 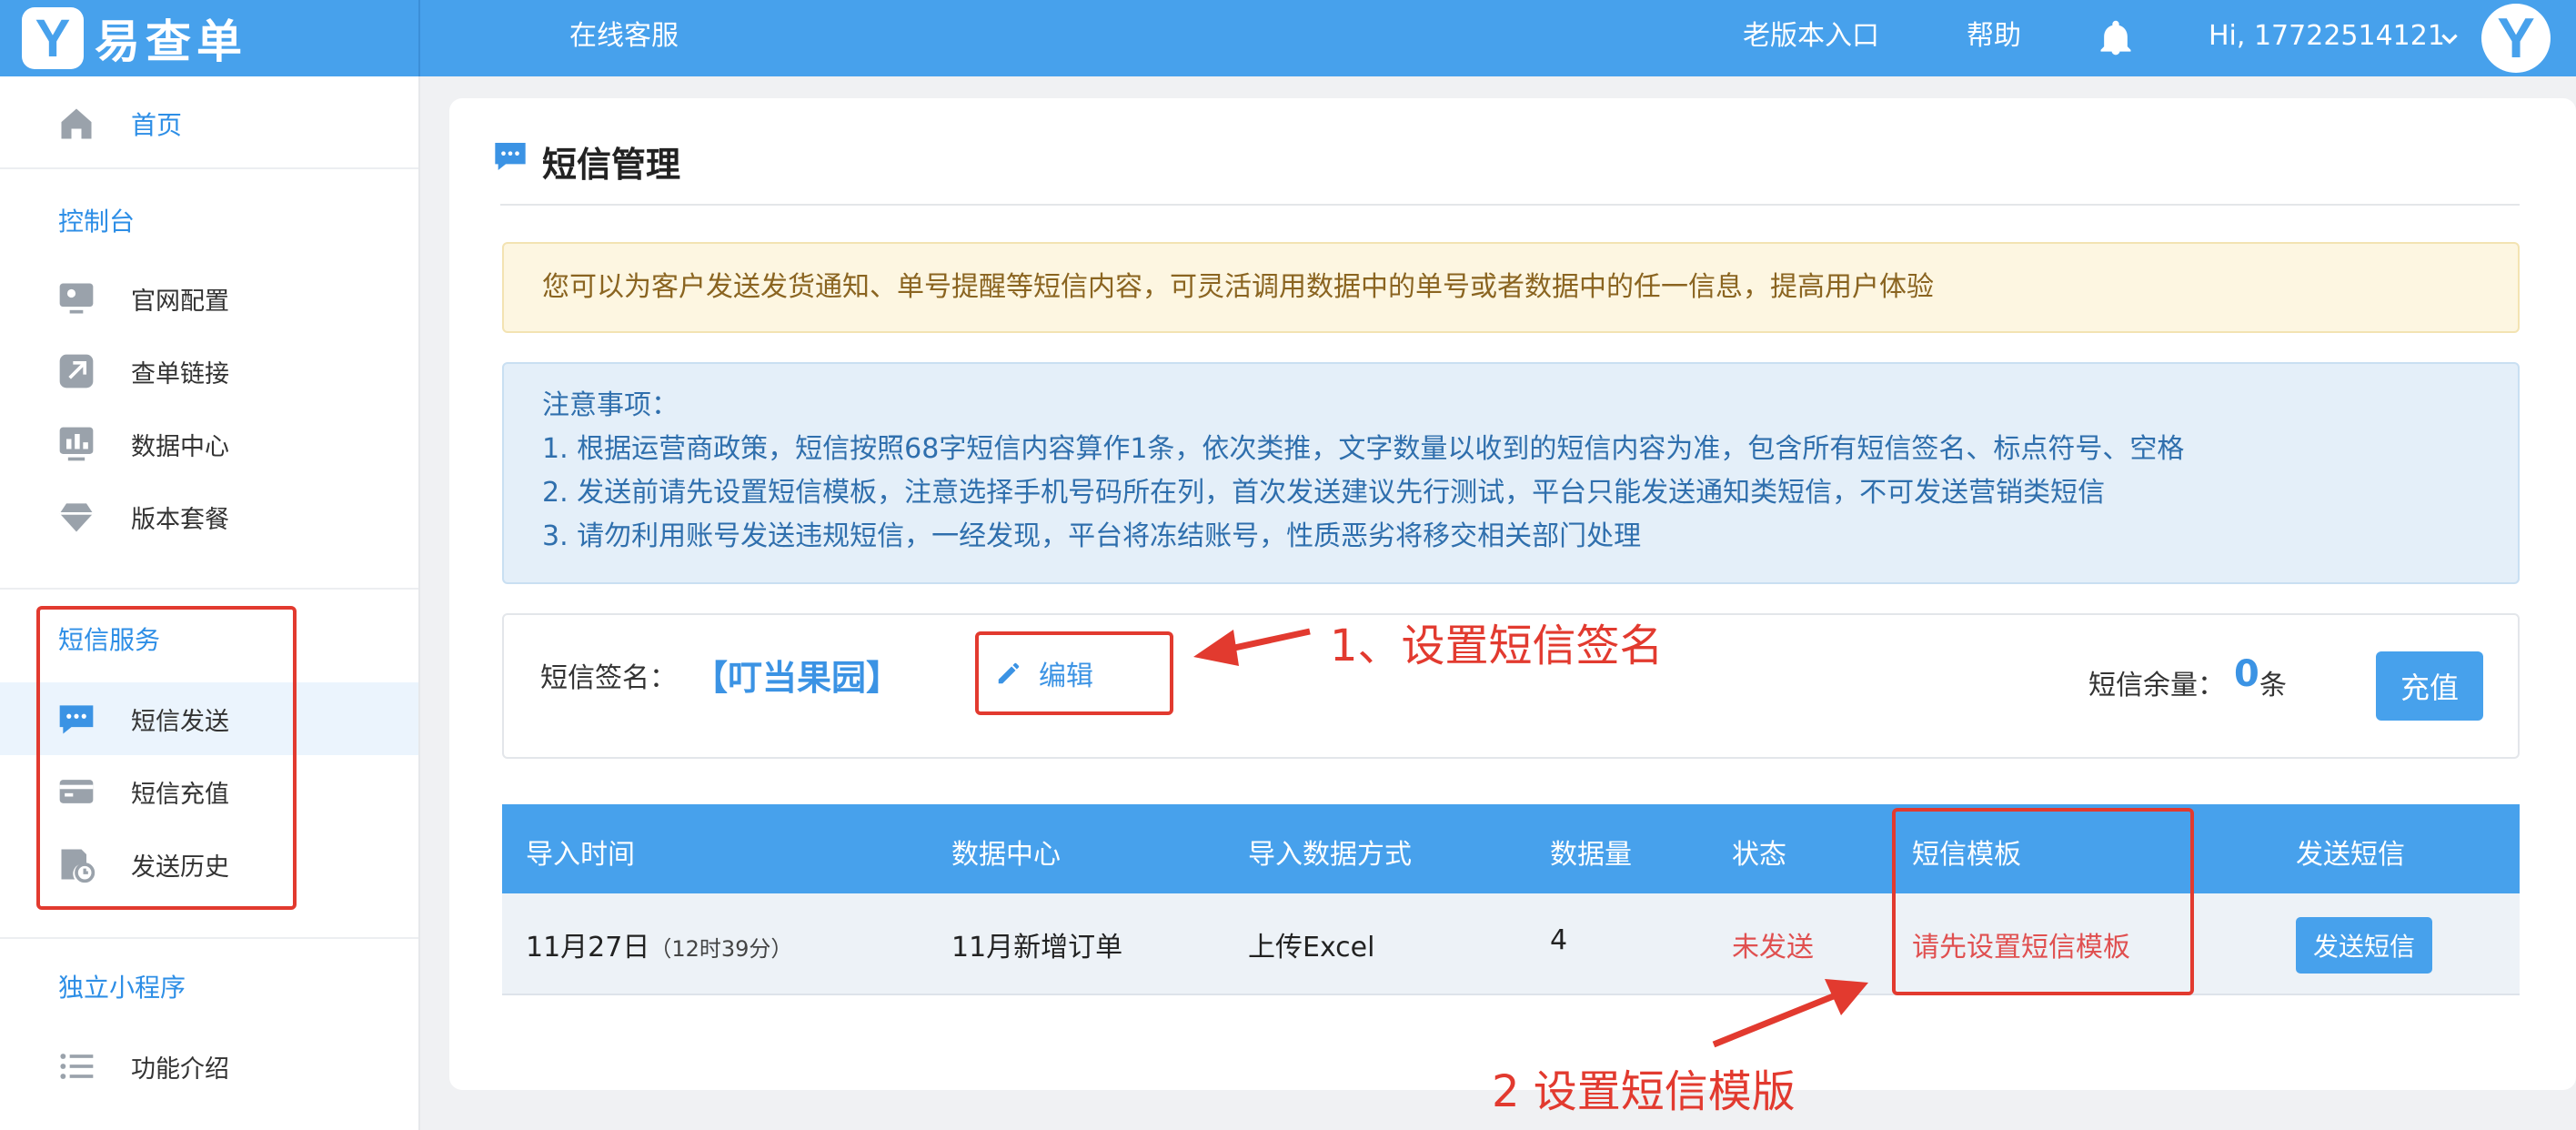 I want to click on column-header: 导入时间, so click(x=580, y=855).